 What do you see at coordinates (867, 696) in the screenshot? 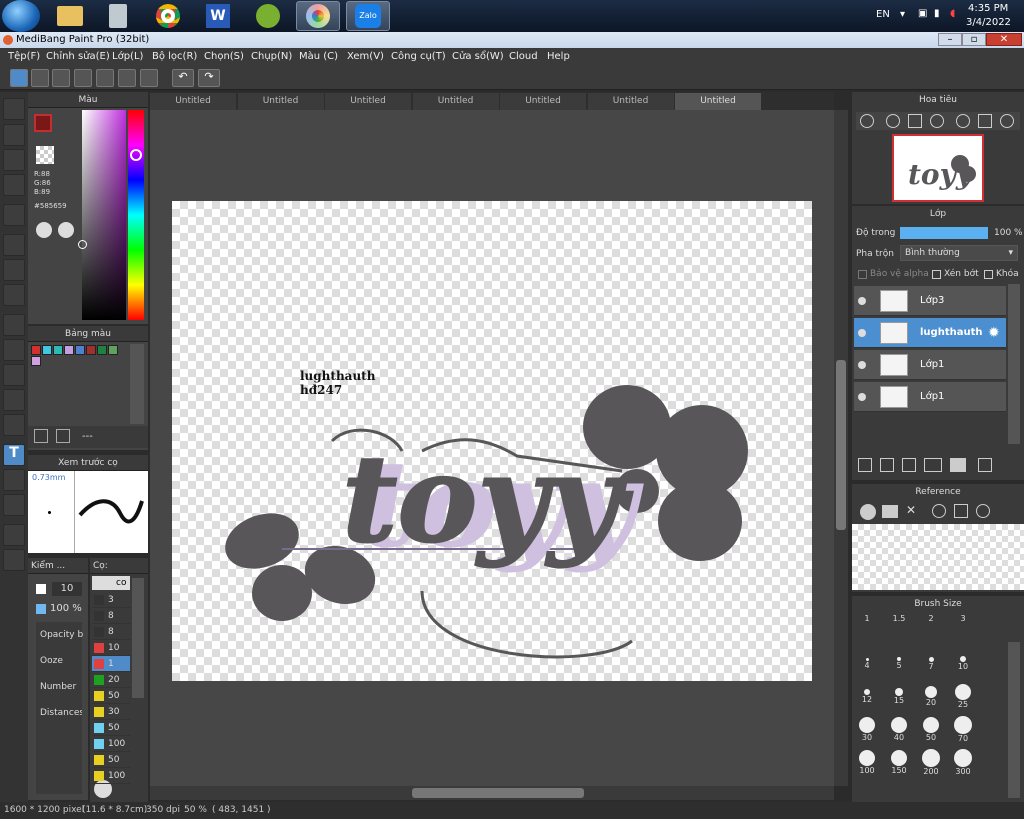
I see `brush-size-option: 12` at bounding box center [867, 696].